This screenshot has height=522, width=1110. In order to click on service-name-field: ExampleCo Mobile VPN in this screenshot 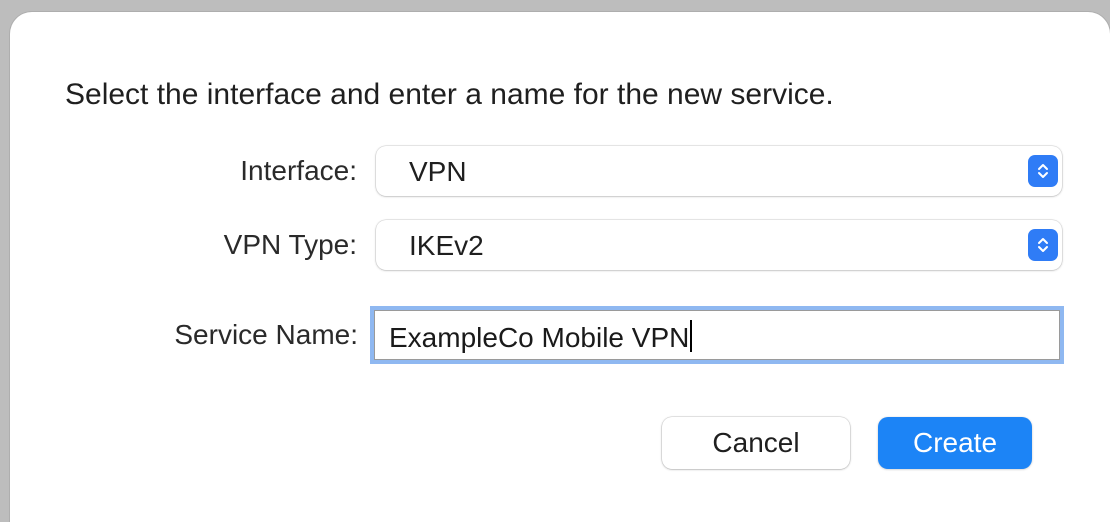, I will do `click(717, 335)`.